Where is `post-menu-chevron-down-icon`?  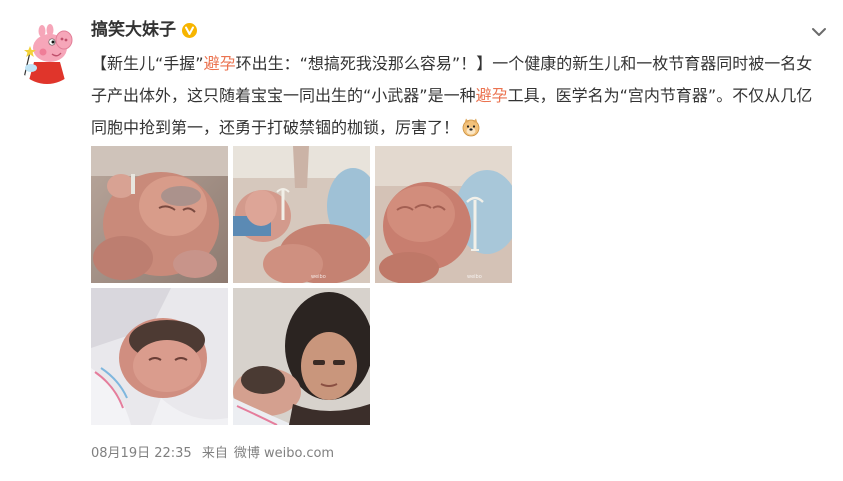 post-menu-chevron-down-icon is located at coordinates (819, 32).